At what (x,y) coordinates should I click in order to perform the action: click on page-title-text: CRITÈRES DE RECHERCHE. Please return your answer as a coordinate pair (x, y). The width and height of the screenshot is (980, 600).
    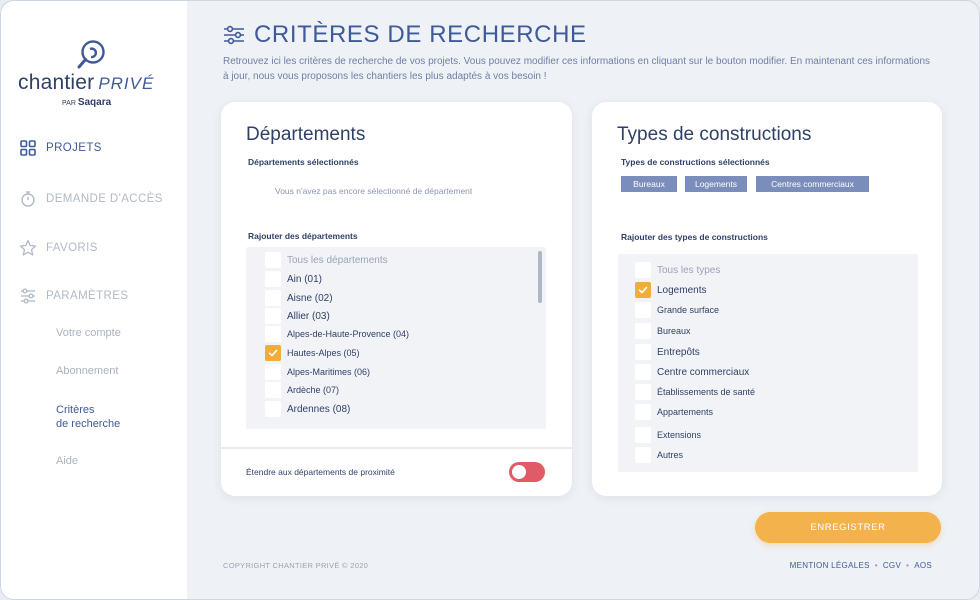
    Looking at the image, I should click on (420, 34).